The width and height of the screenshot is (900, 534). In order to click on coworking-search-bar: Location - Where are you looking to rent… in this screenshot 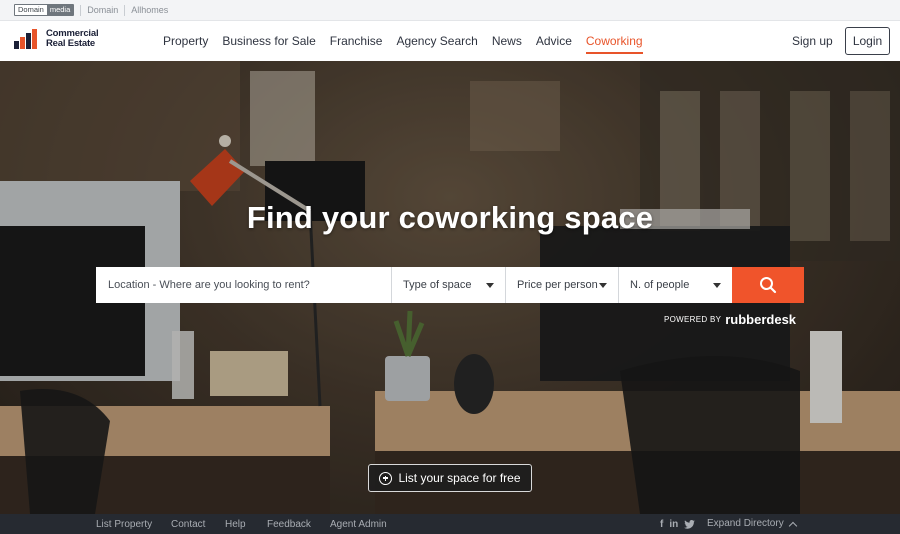, I will do `click(450, 285)`.